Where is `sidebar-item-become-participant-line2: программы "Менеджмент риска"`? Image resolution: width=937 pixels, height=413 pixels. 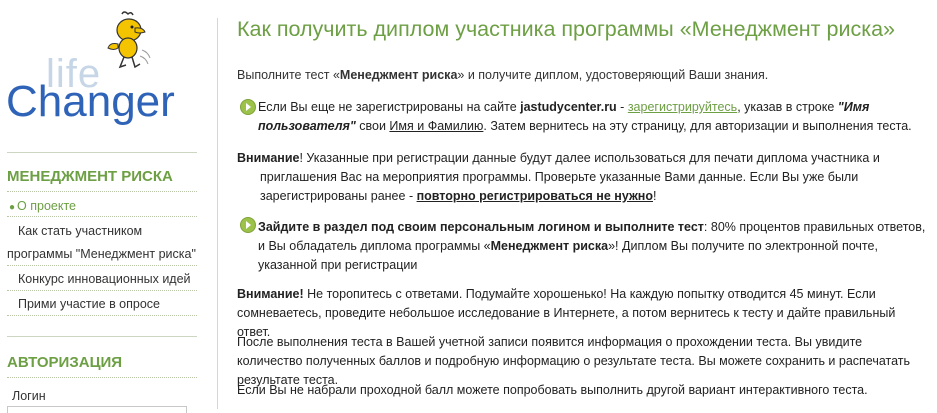
sidebar-item-become-participant-line2: программы "Менеджмент риска" is located at coordinates (101, 254).